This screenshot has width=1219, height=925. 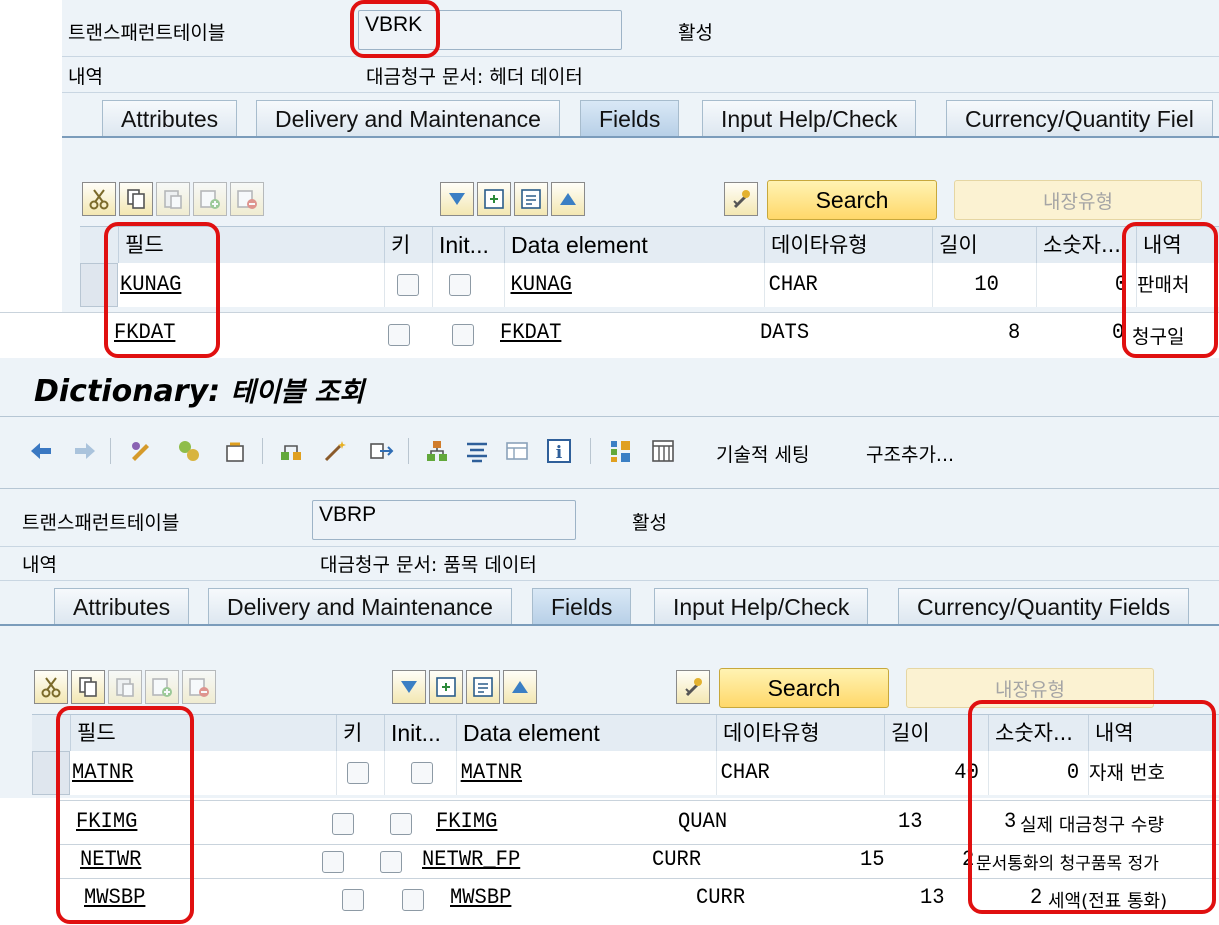 I want to click on table-name-field: VBRK, so click(x=490, y=30).